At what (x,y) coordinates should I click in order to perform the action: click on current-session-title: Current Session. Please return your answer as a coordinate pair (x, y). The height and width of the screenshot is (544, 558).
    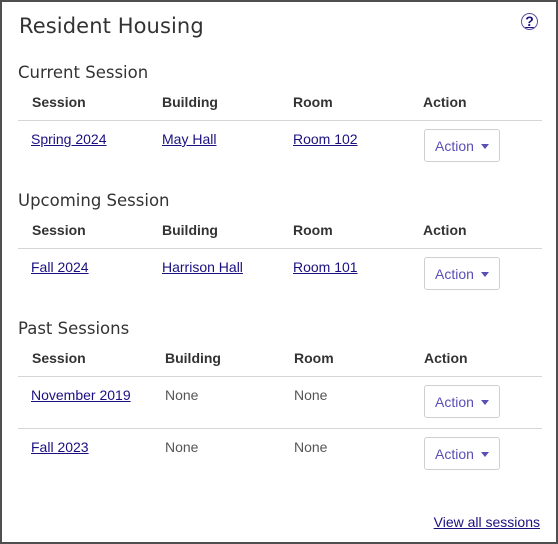
    Looking at the image, I should click on (83, 72).